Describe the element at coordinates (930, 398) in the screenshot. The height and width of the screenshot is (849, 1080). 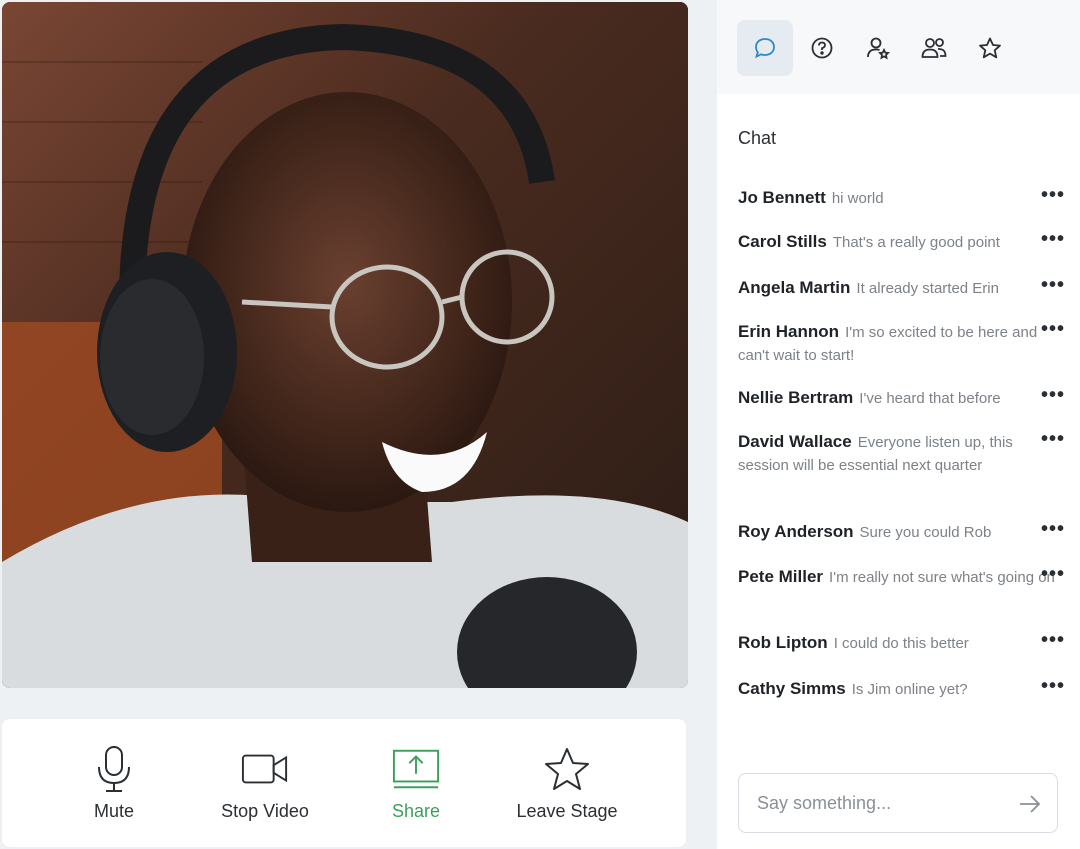
I see `message-text: I've heard that before` at that location.